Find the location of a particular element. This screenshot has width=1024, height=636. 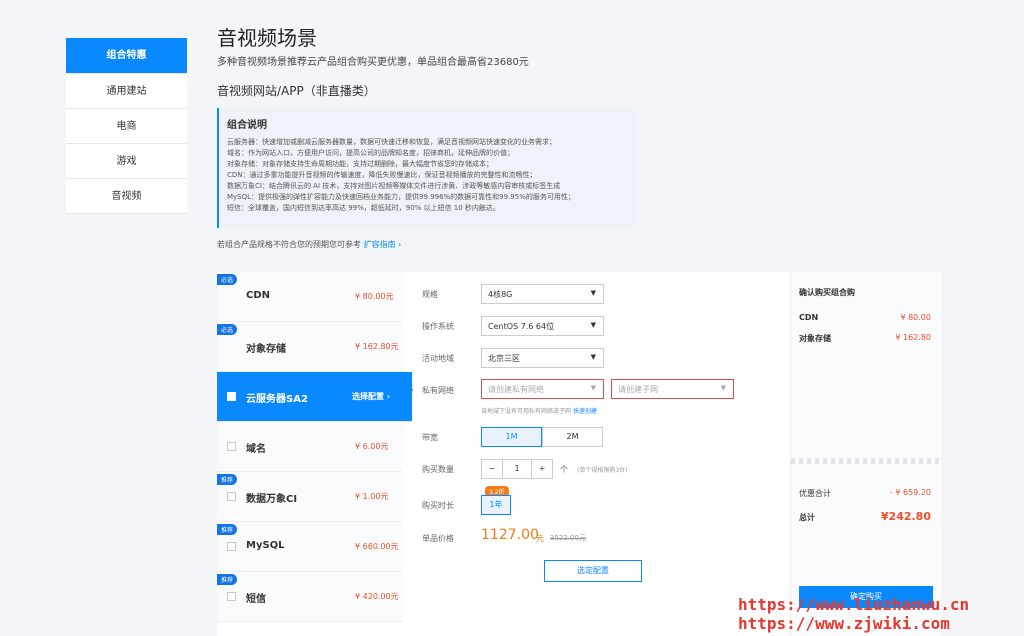

quantity-minus-button: − is located at coordinates (492, 469).